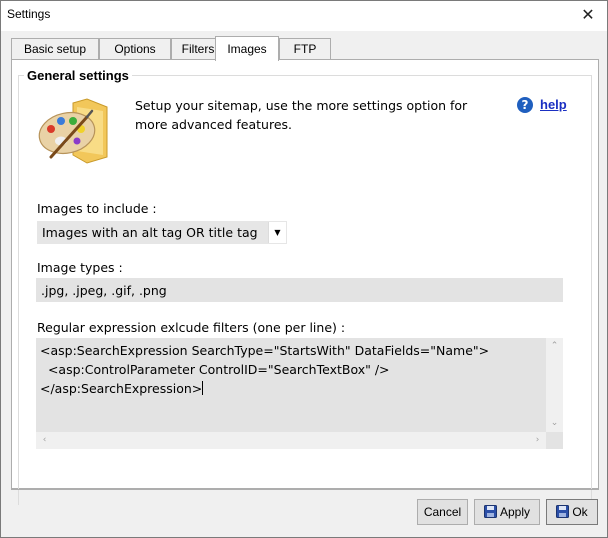 This screenshot has width=608, height=538. Describe the element at coordinates (73, 131) in the screenshot. I see `palette-folder-icon` at that location.